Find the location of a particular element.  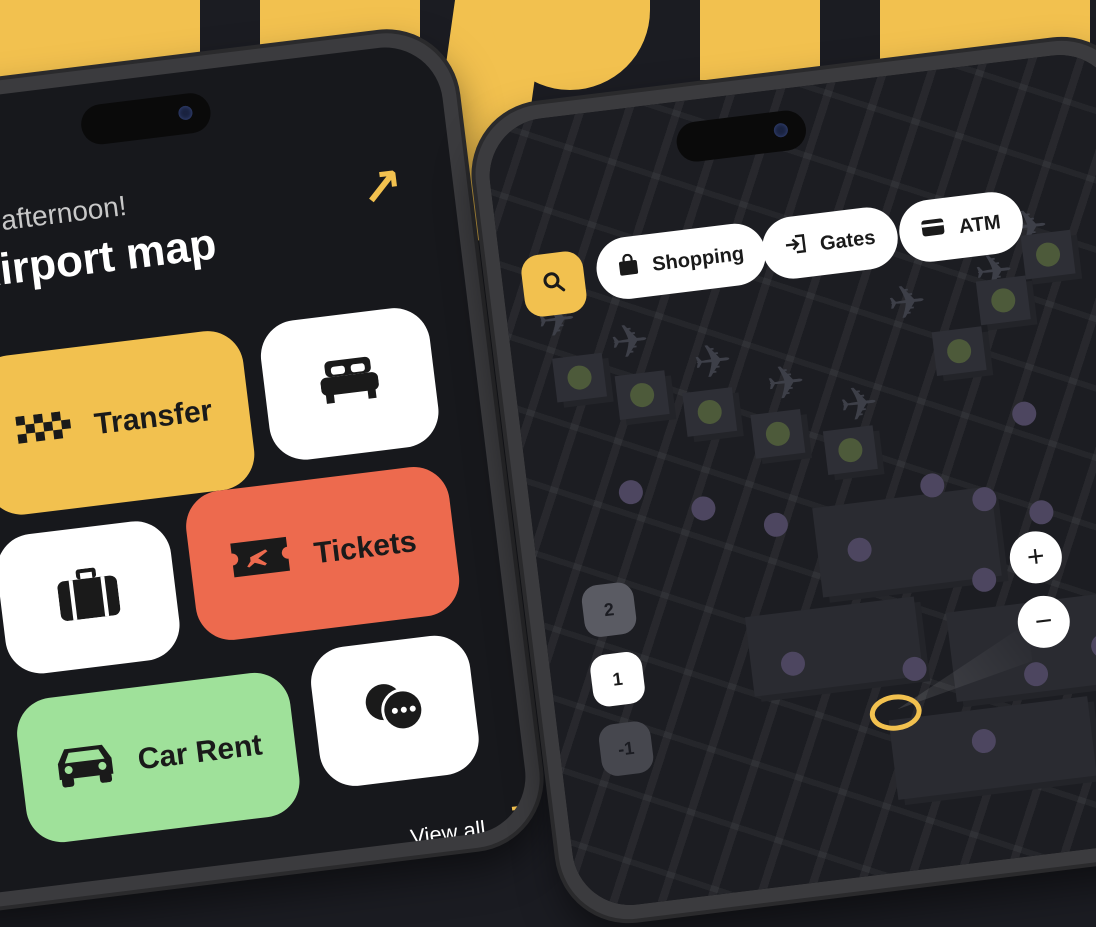

terminal-building is located at coordinates (834, 646).